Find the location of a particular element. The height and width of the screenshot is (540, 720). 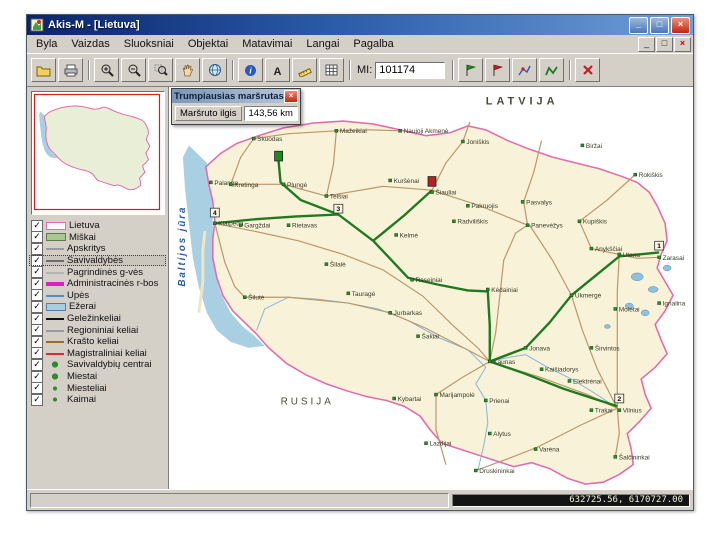

layer-row-upės: ✓ Upės is located at coordinates (97, 295).